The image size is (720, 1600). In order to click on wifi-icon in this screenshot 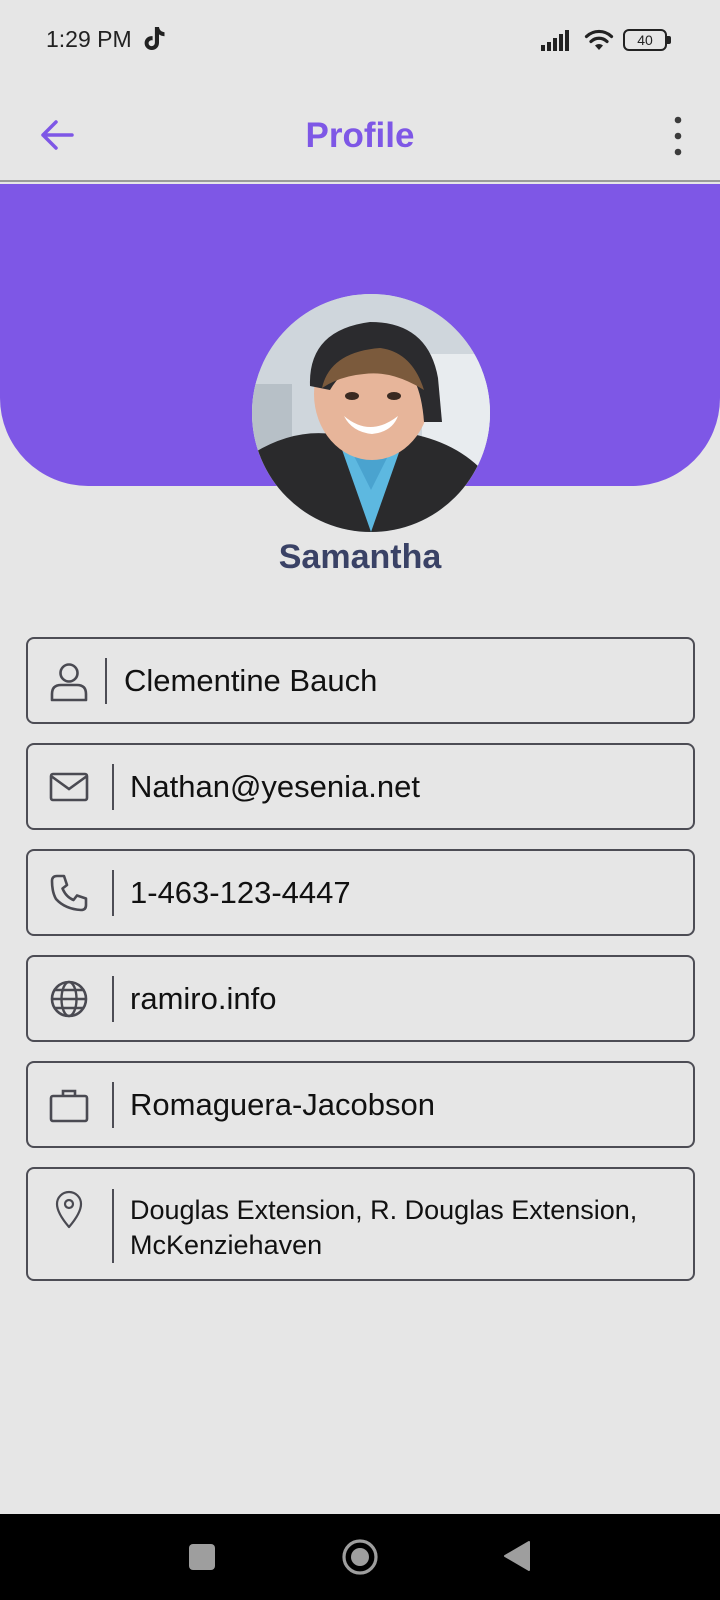, I will do `click(599, 39)`.